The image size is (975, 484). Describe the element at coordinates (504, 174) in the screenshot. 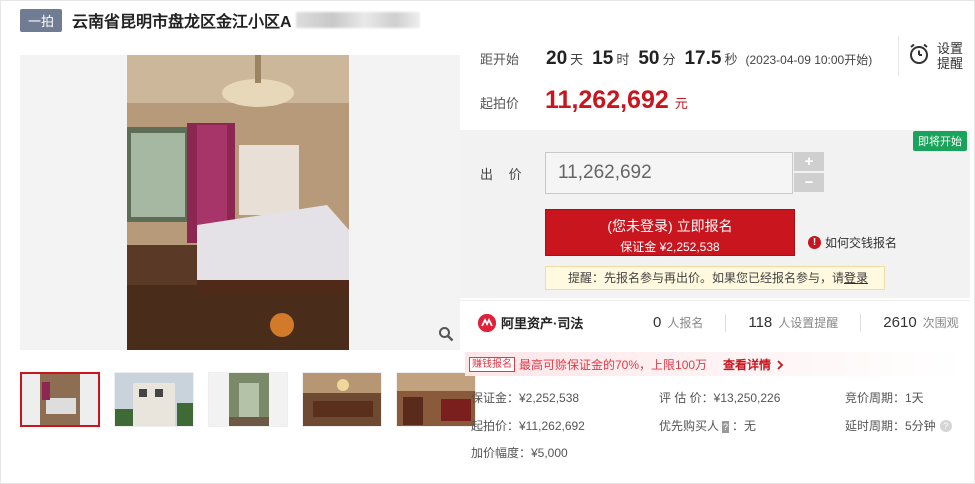

I see `bid-label: 出 价` at that location.